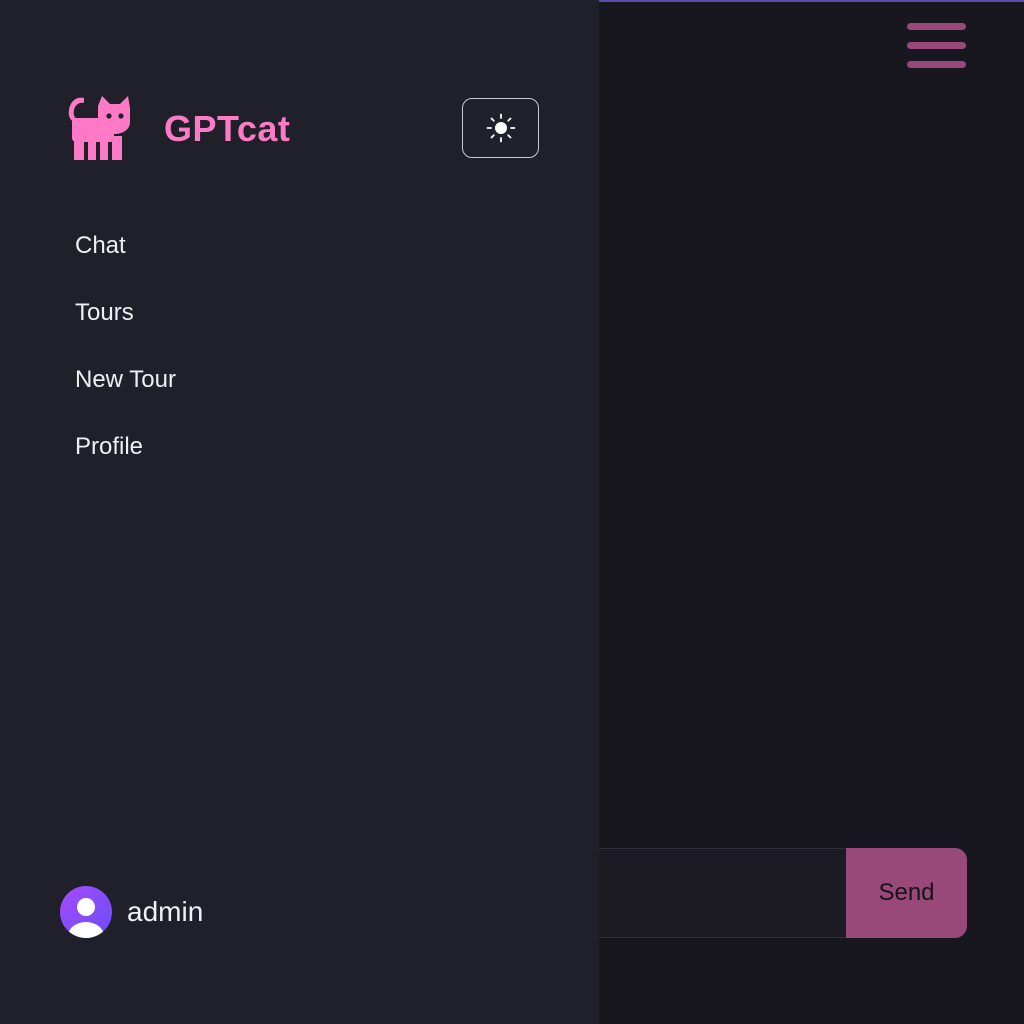 Image resolution: width=1024 pixels, height=1024 pixels. I want to click on cat-icon, so click(99, 128).